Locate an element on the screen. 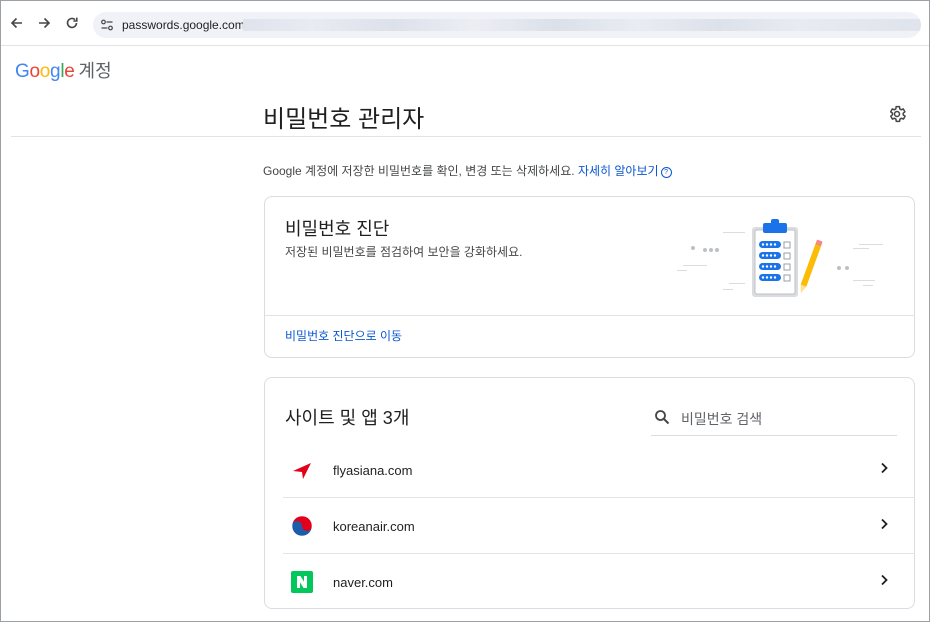 This screenshot has width=930, height=622. site-name: flyasiana.com is located at coordinates (373, 470).